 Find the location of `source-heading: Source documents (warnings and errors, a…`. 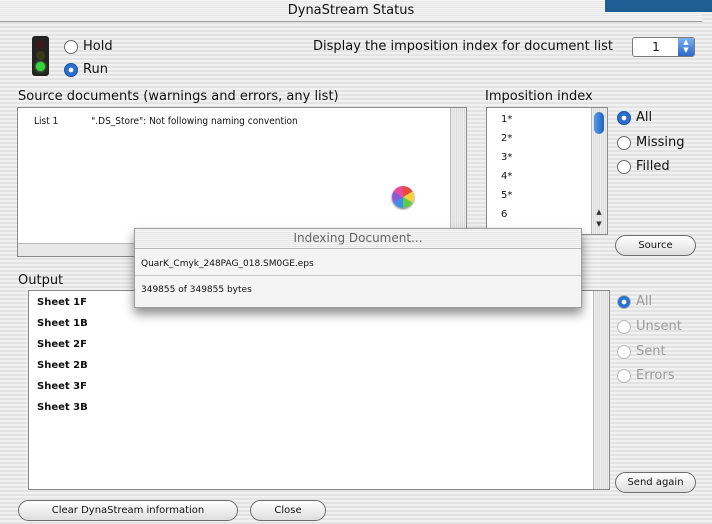

source-heading: Source documents (warnings and errors, a… is located at coordinates (178, 96).